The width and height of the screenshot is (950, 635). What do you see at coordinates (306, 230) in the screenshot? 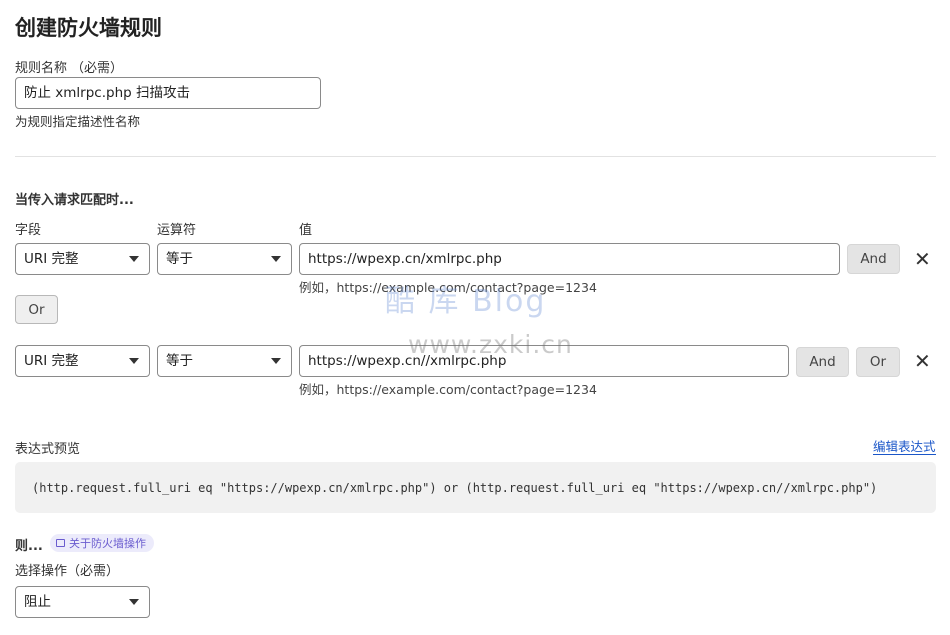
I see `column-value-label: 值` at bounding box center [306, 230].